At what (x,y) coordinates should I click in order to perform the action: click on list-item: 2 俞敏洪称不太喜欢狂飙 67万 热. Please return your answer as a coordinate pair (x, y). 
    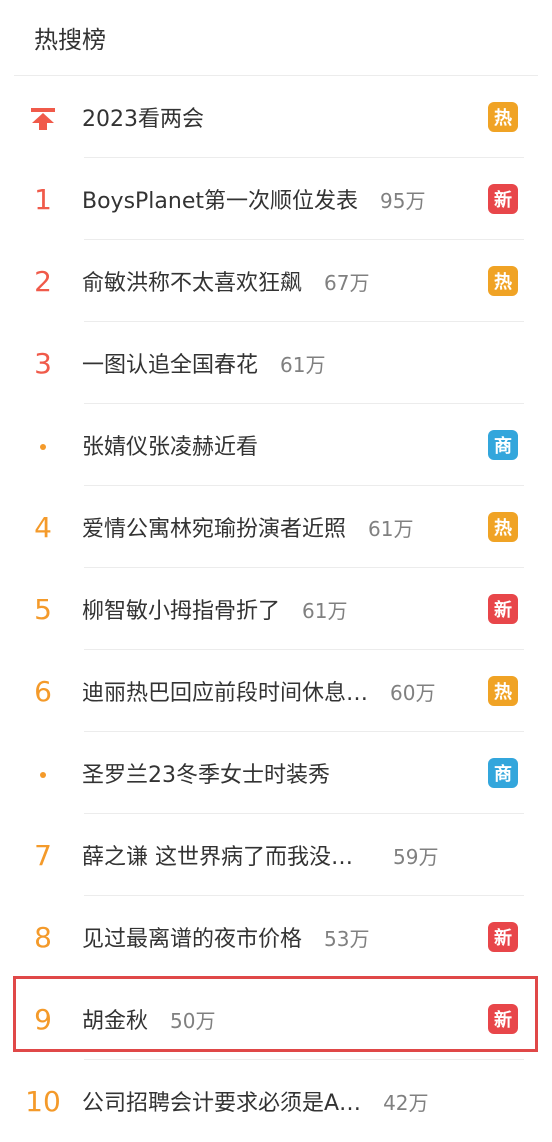
    Looking at the image, I should click on (276, 281).